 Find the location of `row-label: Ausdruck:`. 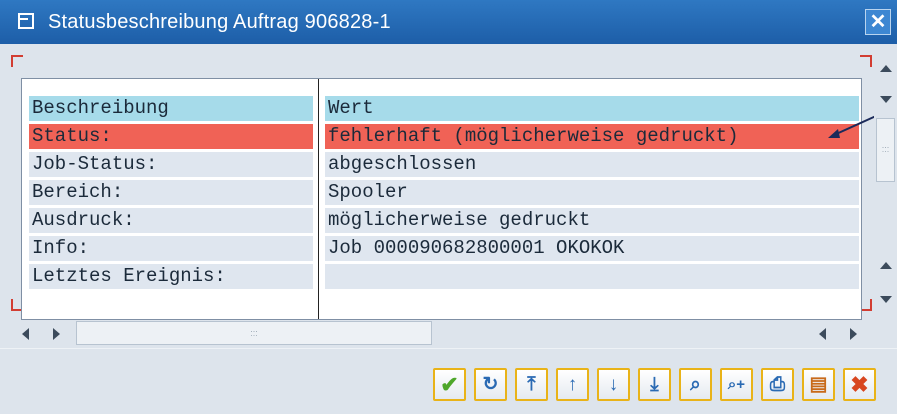

row-label: Ausdruck: is located at coordinates (171, 220).